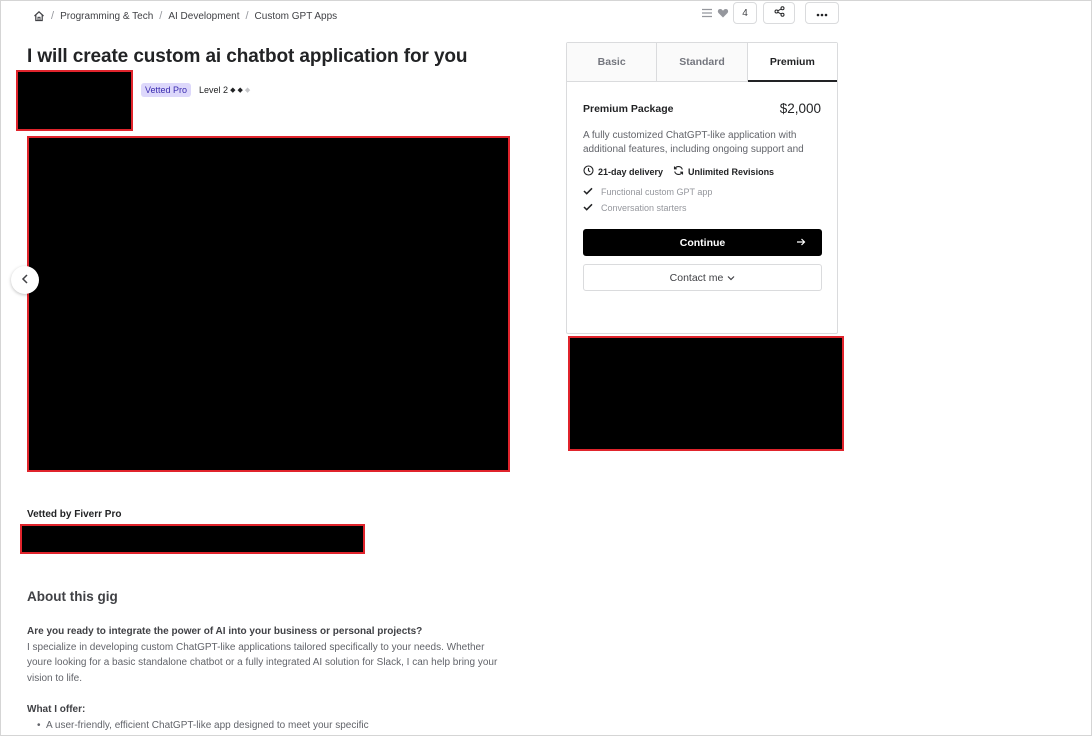 The image size is (1092, 736). Describe the element at coordinates (731, 171) in the screenshot. I see `revisions-label: Unlimited Revisions` at that location.